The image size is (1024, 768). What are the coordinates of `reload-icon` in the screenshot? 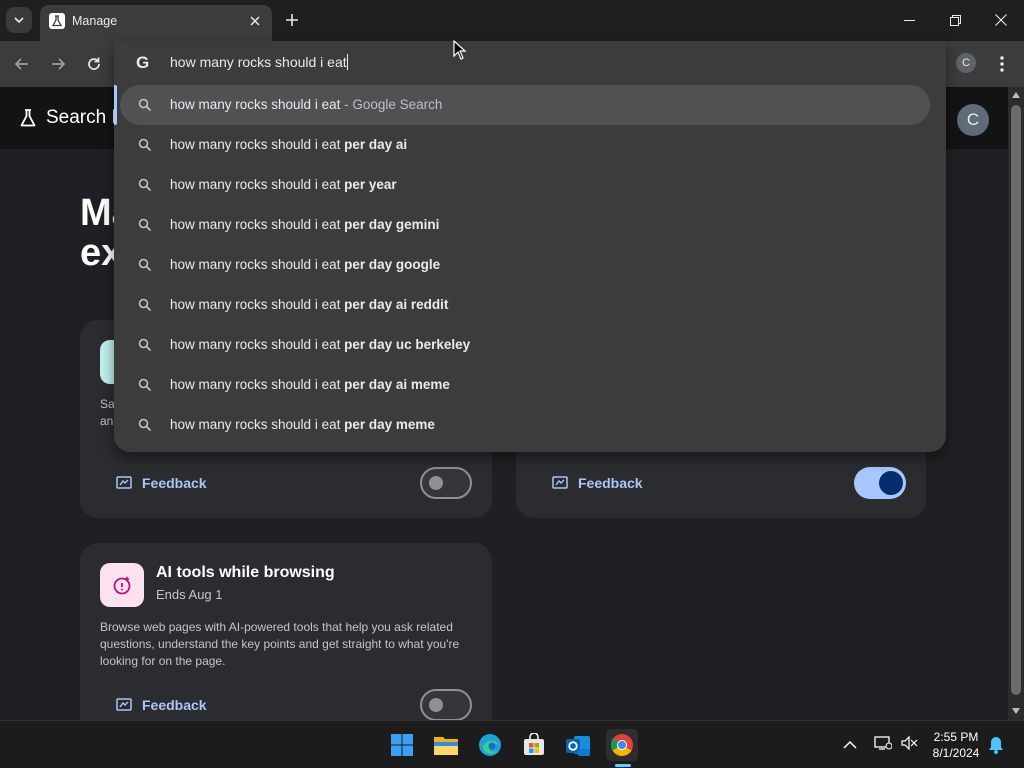 It's located at (94, 63).